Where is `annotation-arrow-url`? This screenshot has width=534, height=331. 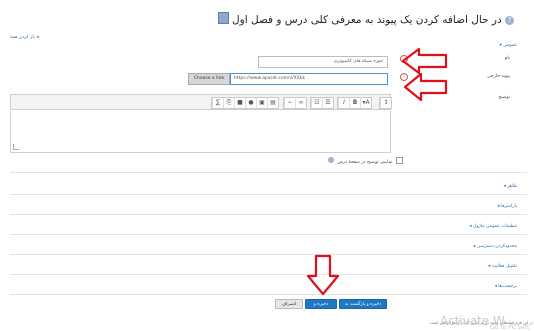
annotation-arrow-url is located at coordinates (425, 87).